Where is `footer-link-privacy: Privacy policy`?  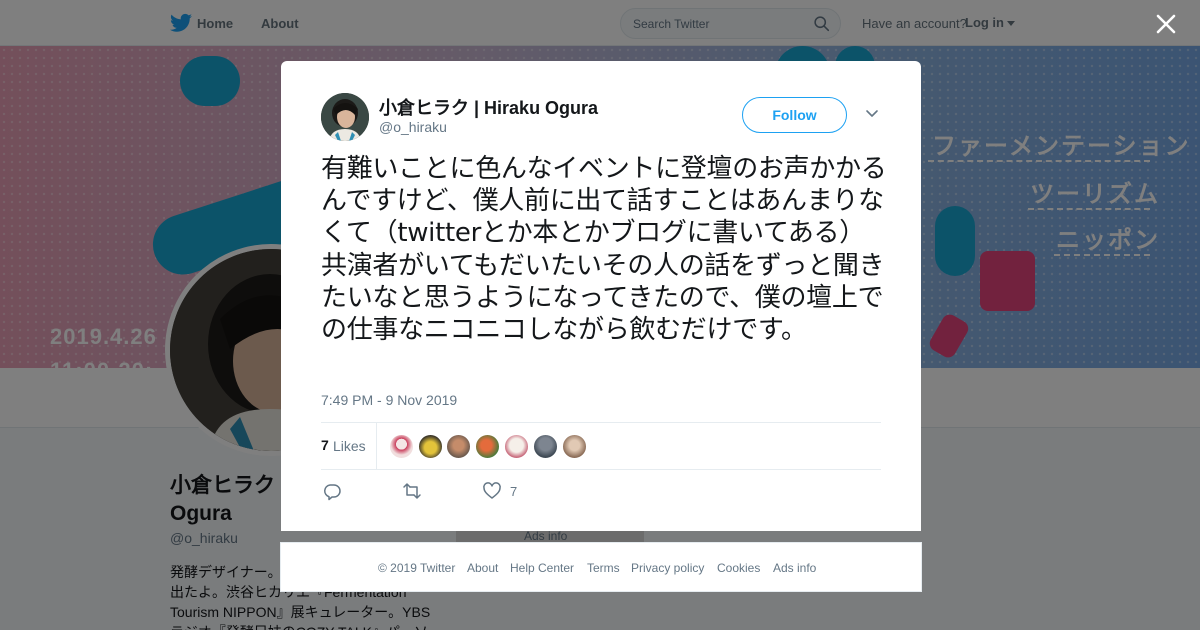 footer-link-privacy: Privacy policy is located at coordinates (667, 568).